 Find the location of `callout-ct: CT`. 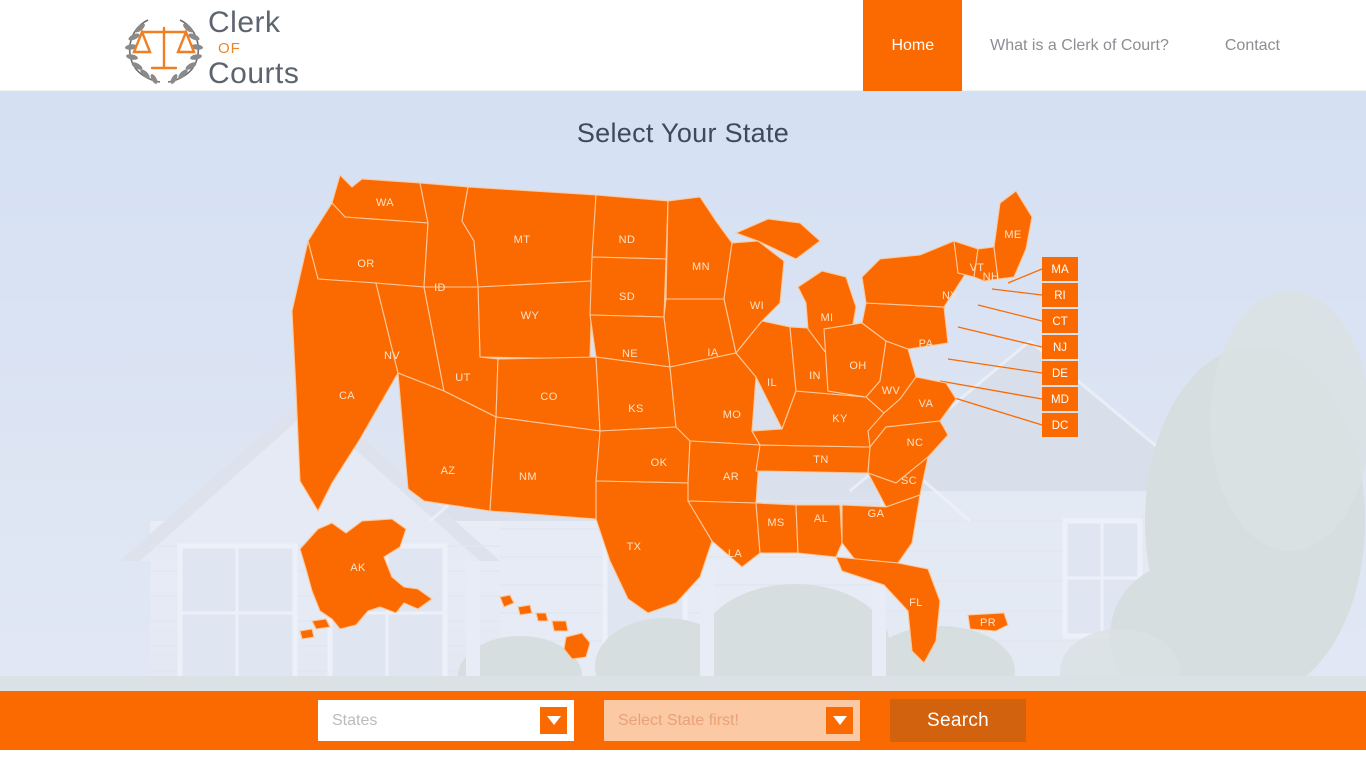

callout-ct: CT is located at coordinates (1060, 321).